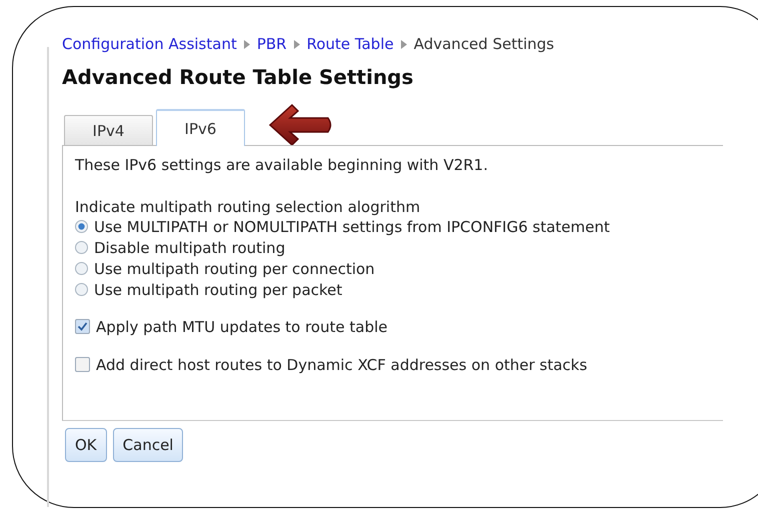  What do you see at coordinates (301, 125) in the screenshot?
I see `arrow-icon` at bounding box center [301, 125].